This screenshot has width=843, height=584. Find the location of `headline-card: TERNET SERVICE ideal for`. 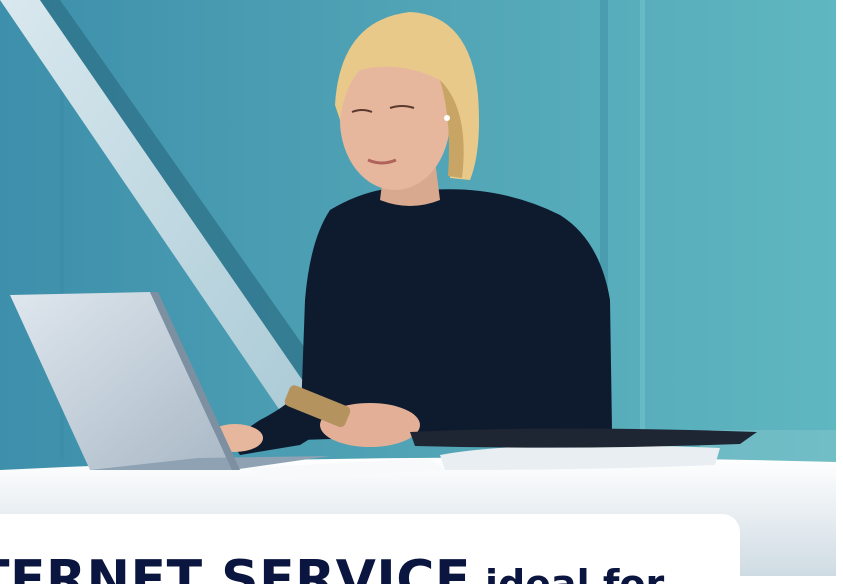

headline-card: TERNET SERVICE ideal for is located at coordinates (370, 549).